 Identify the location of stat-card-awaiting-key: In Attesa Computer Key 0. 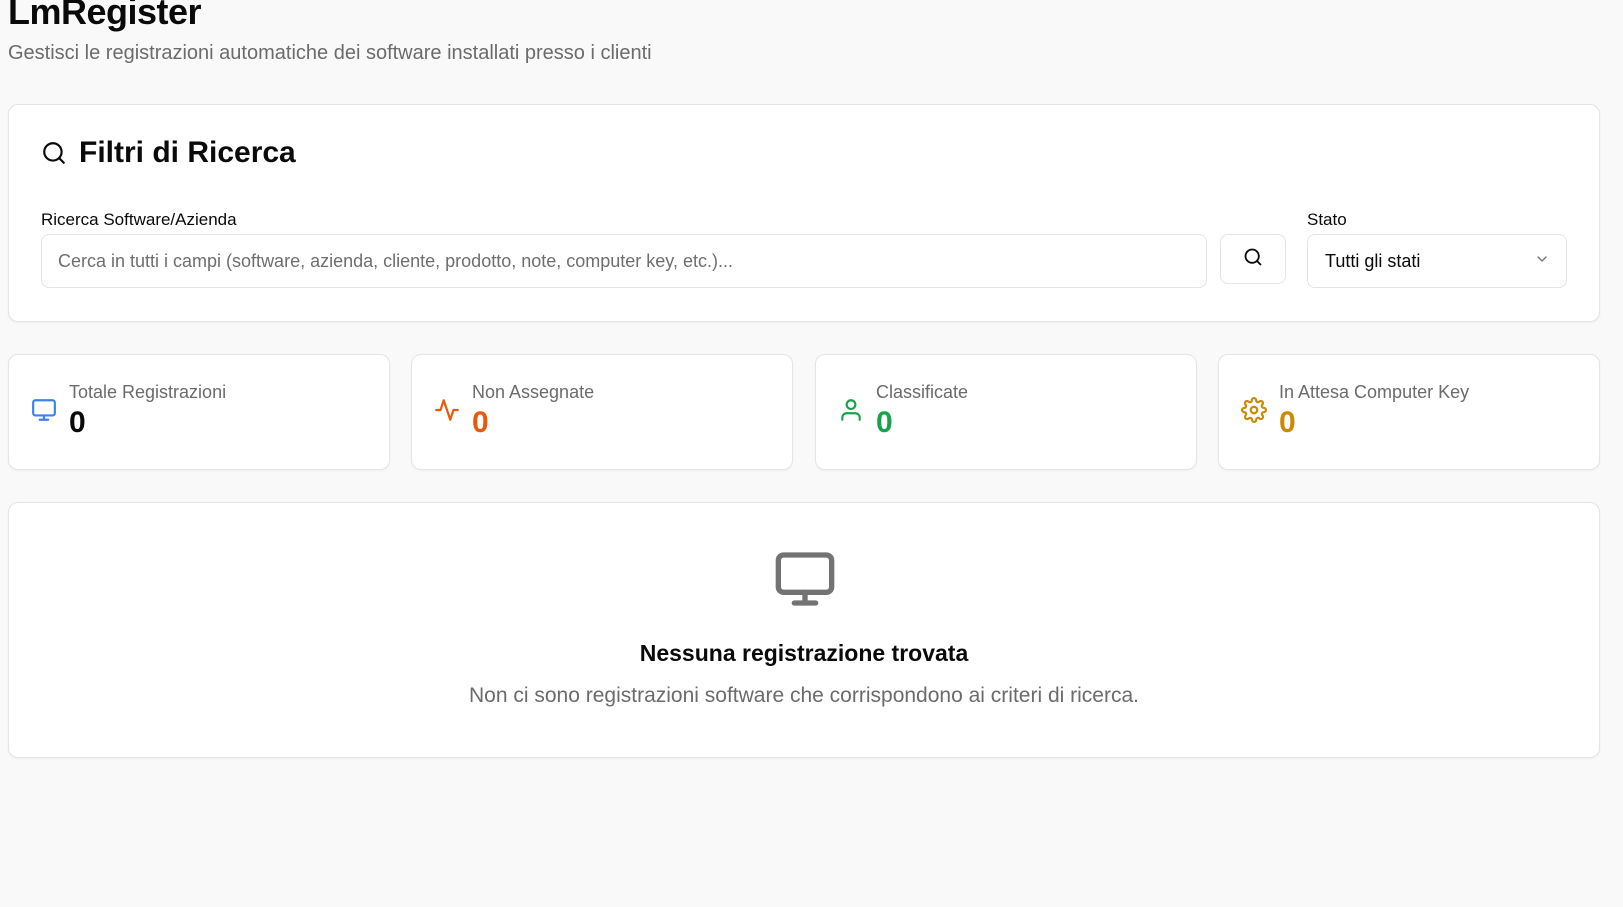
(1409, 412).